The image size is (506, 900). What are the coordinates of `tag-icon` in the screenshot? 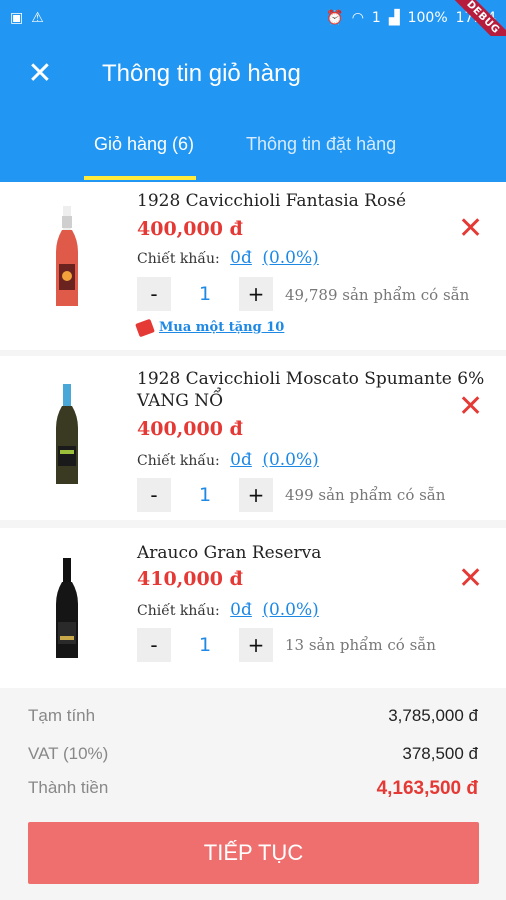 It's located at (145, 327).